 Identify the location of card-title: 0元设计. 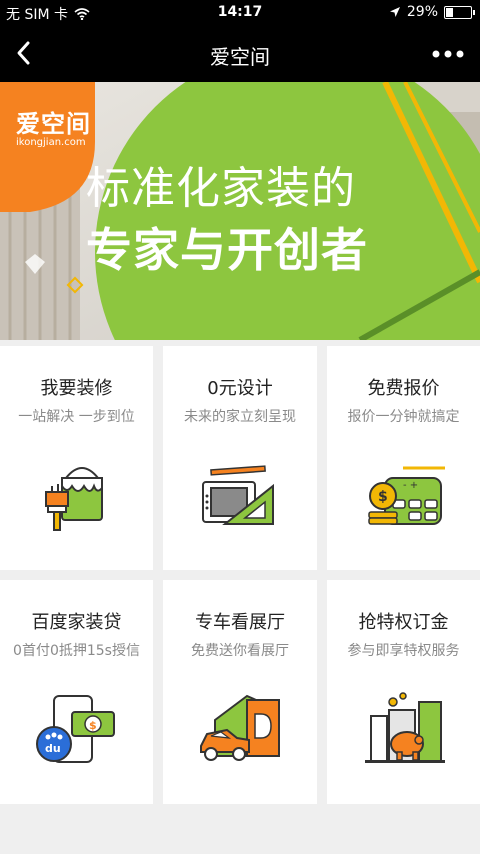
(240, 388).